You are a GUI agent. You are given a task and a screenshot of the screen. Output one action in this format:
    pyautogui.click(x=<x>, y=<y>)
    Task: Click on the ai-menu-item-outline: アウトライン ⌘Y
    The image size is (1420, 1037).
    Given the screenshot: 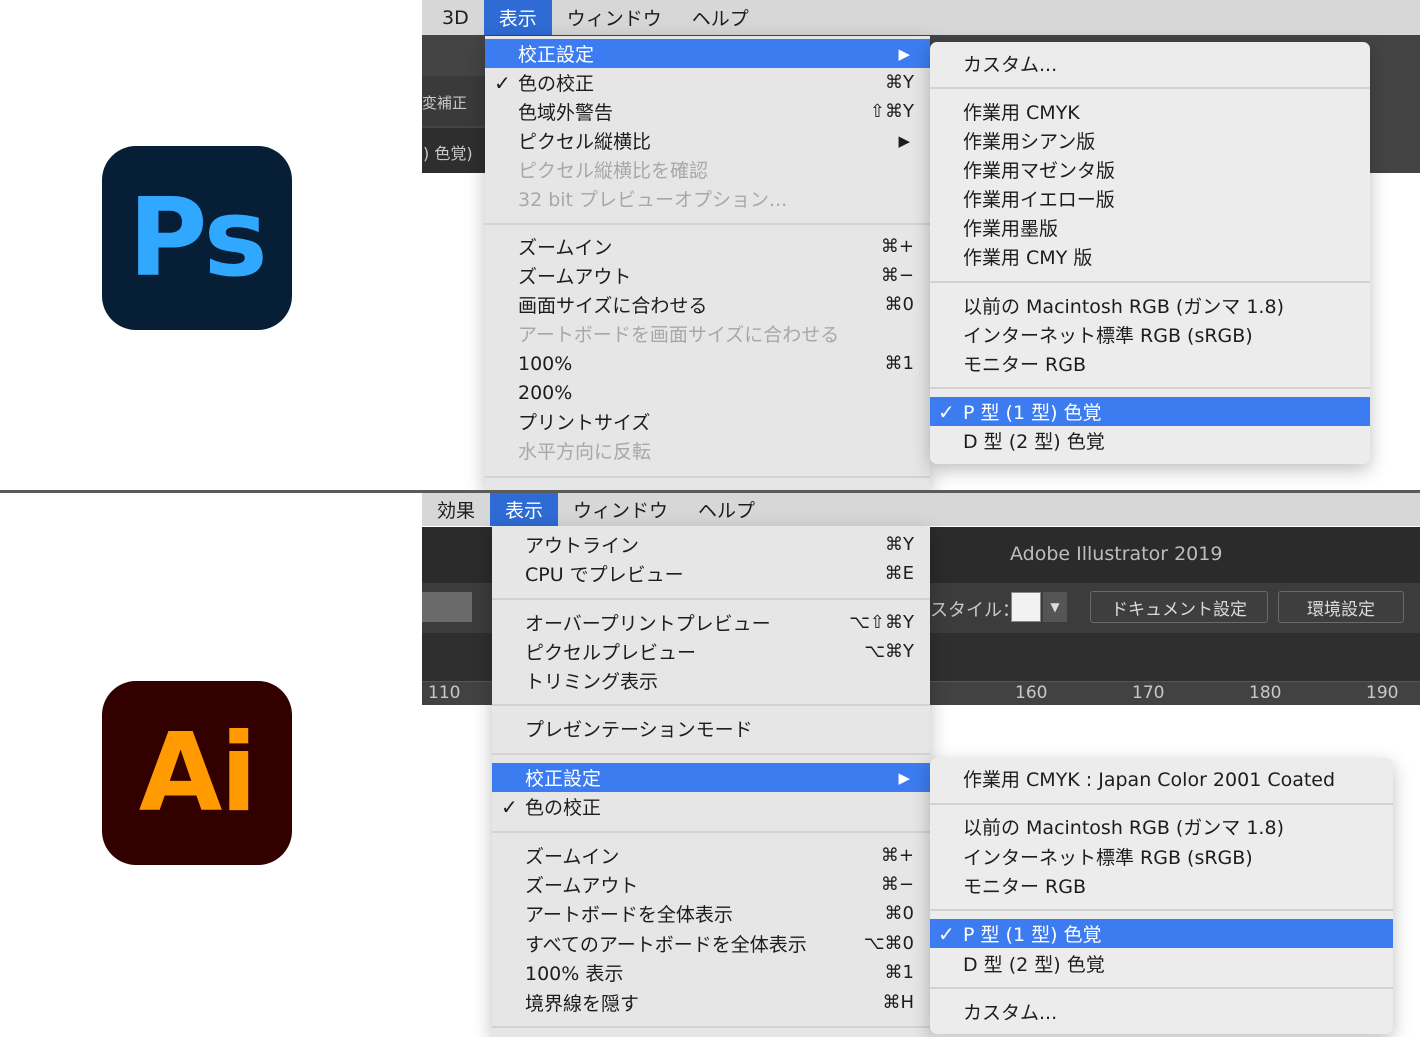 What is the action you would take?
    pyautogui.click(x=711, y=544)
    